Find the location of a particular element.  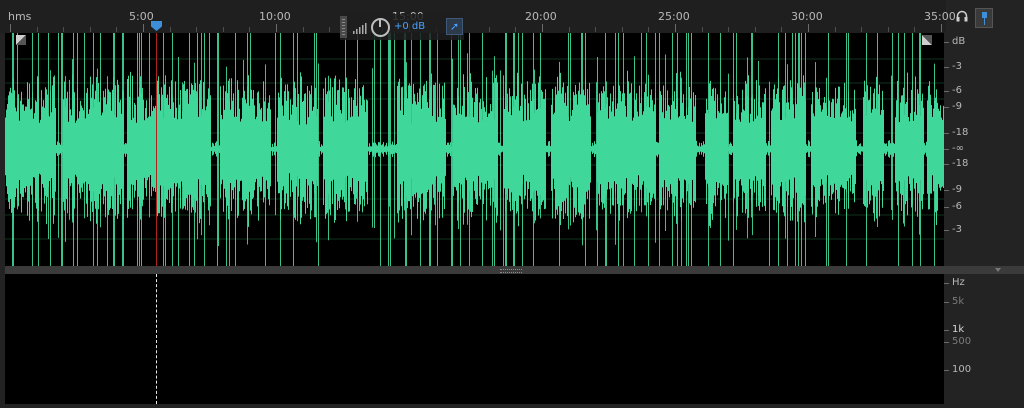

db-label: dB is located at coordinates (959, 41).